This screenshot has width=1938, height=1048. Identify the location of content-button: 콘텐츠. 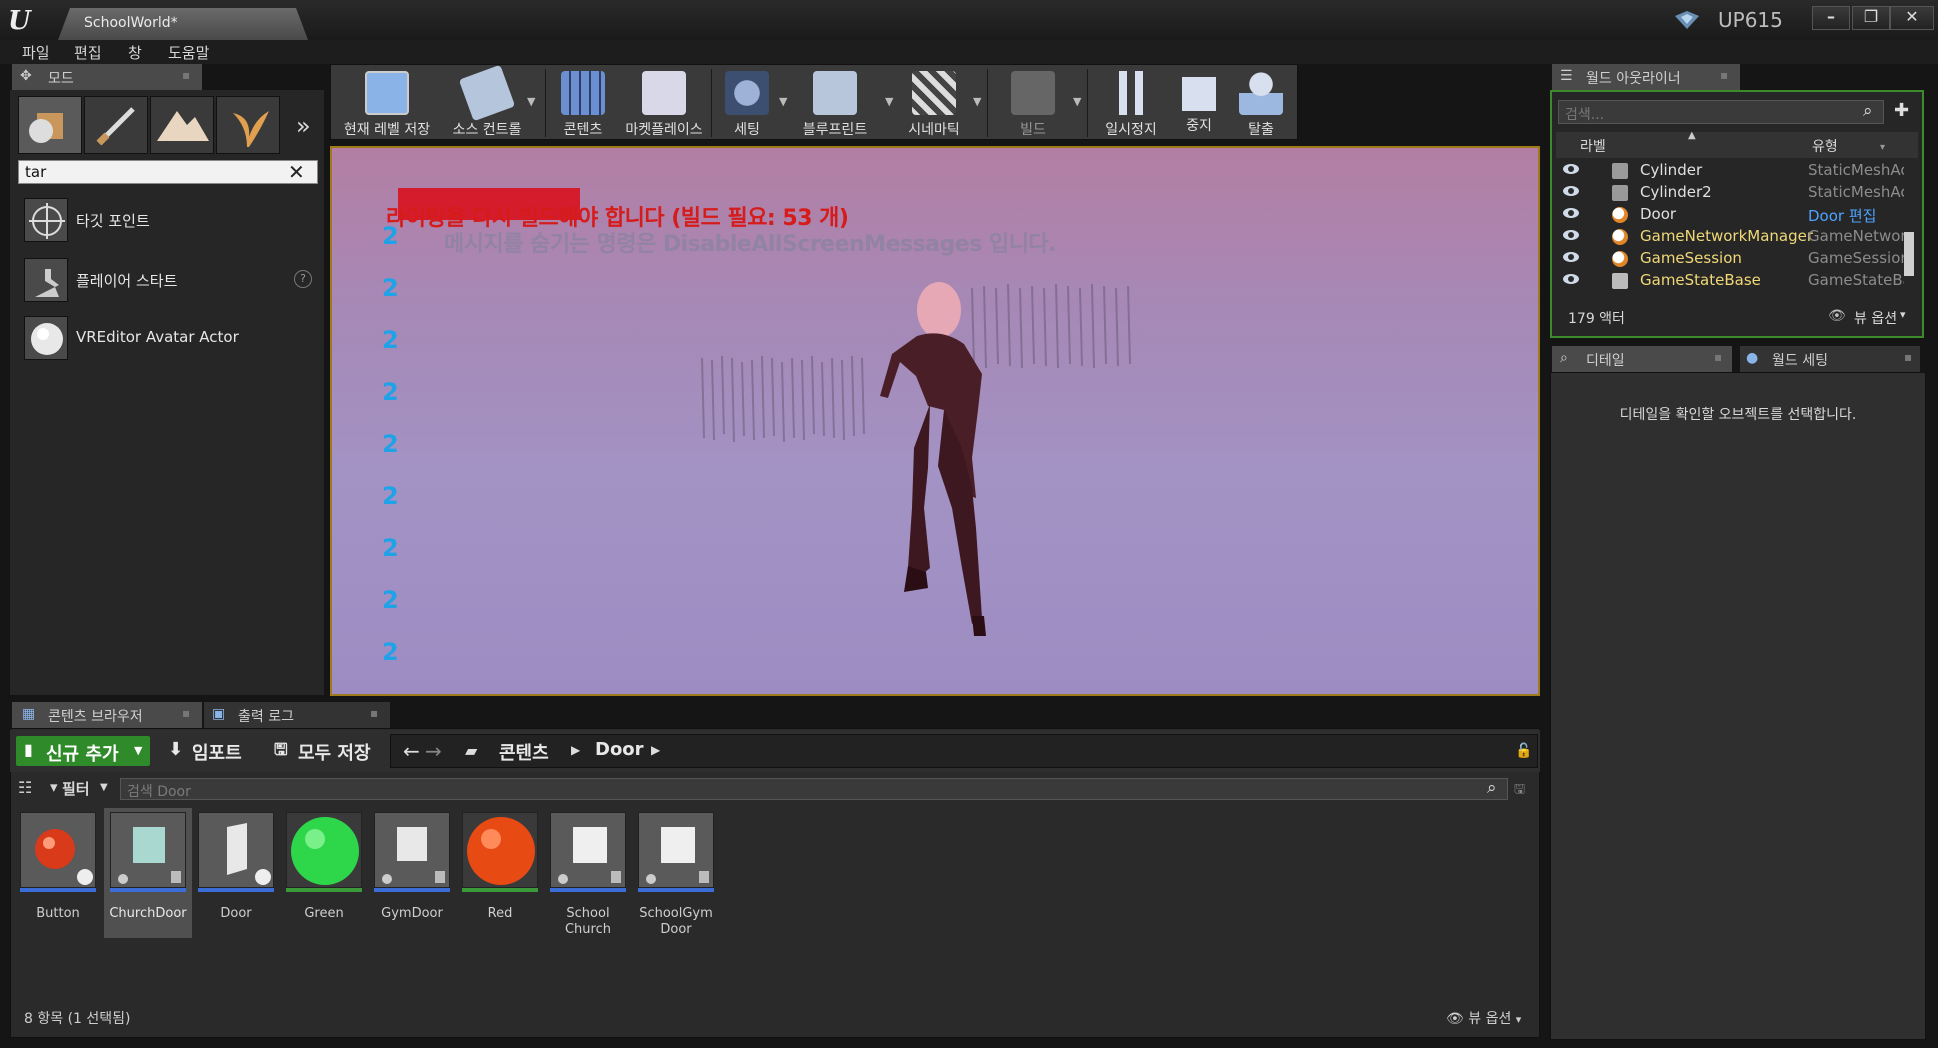
(583, 103).